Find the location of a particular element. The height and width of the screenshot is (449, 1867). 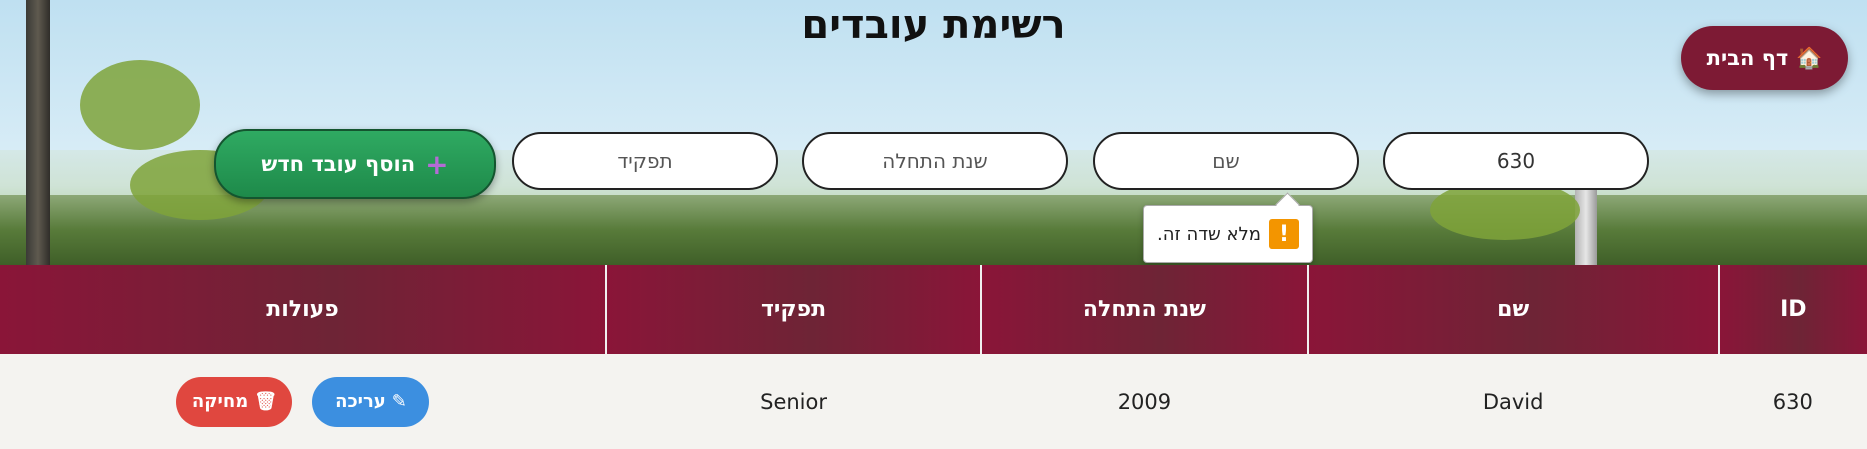

pencil-icon: ✎ is located at coordinates (399, 401).